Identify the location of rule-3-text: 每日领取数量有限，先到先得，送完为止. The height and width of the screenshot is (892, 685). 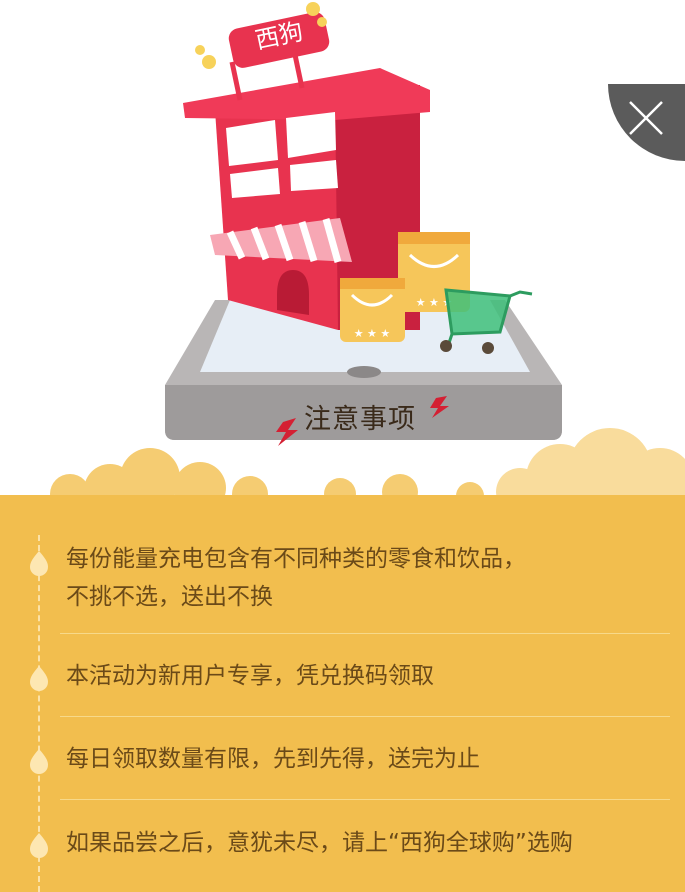
(273, 759).